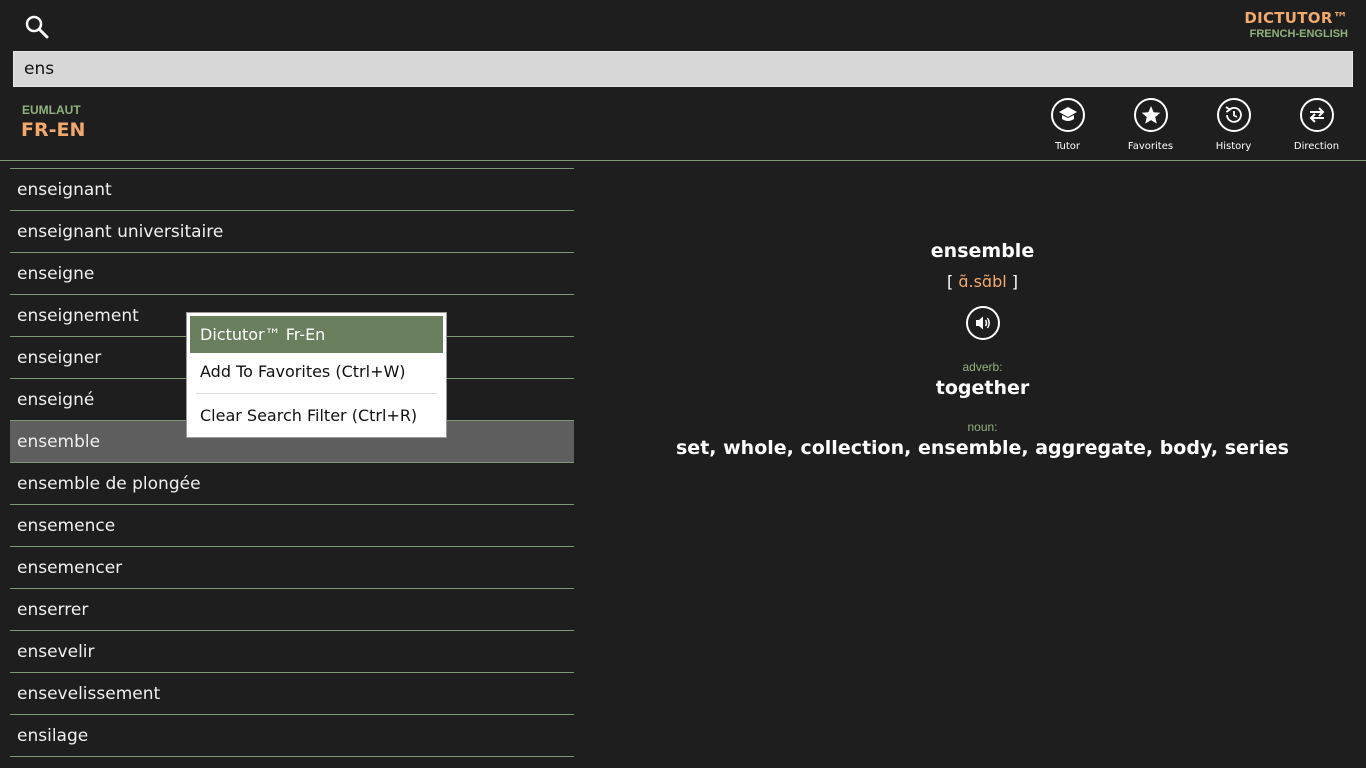 Image resolution: width=1366 pixels, height=768 pixels. I want to click on part-of-speech: noun:, so click(982, 427).